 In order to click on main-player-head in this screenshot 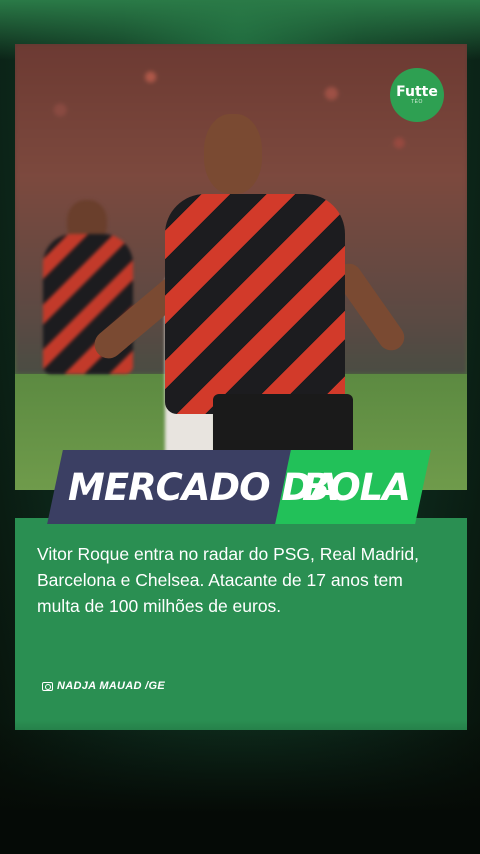, I will do `click(233, 154)`.